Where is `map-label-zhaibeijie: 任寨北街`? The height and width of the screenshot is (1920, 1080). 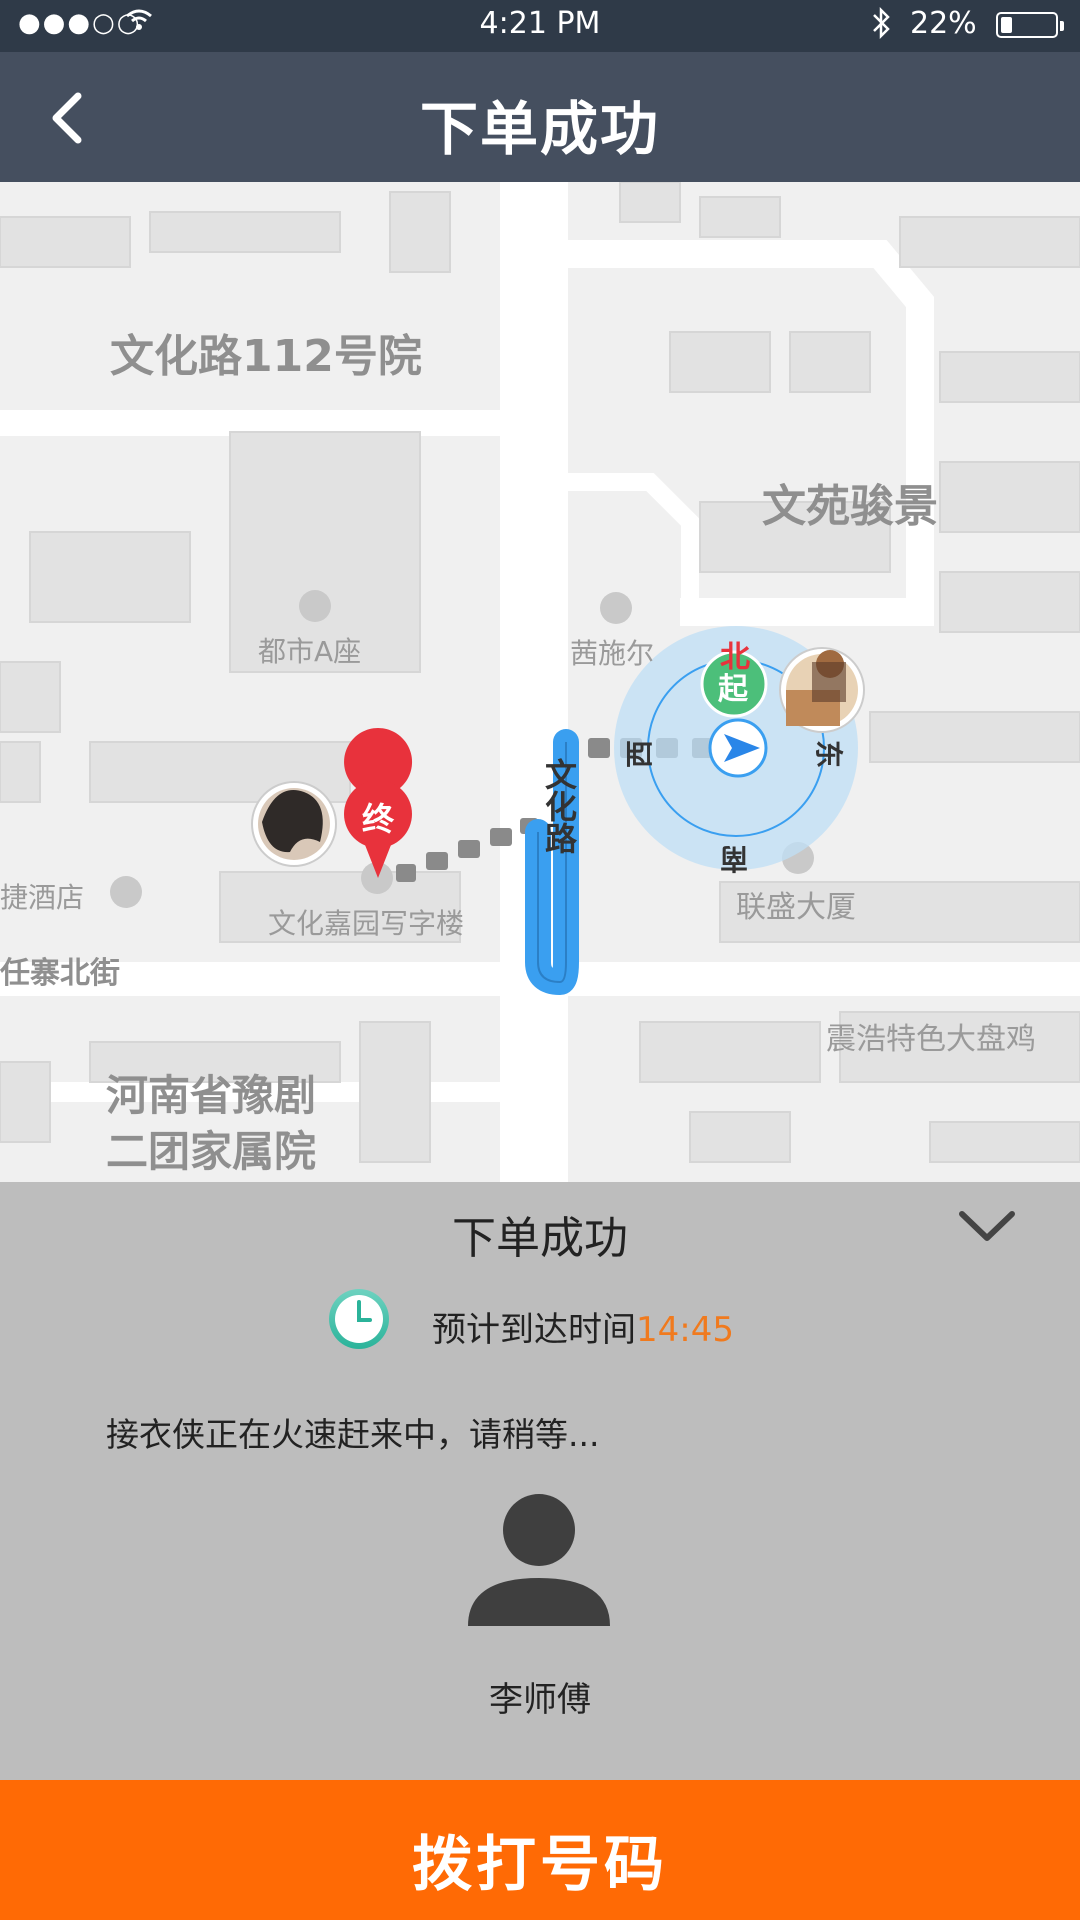 map-label-zhaibeijie: 任寨北街 is located at coordinates (60, 973).